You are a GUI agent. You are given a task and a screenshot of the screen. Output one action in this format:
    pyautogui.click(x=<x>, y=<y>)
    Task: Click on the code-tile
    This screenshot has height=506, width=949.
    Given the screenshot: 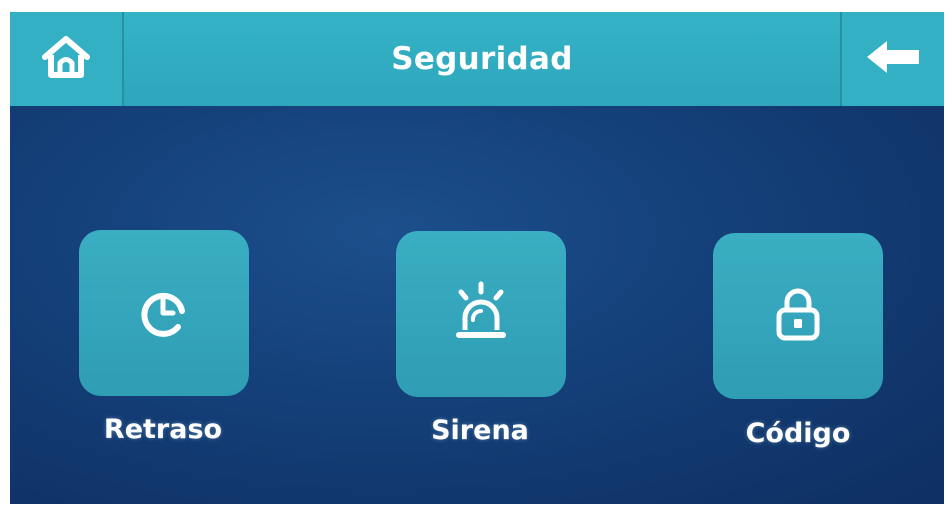 What is the action you would take?
    pyautogui.click(x=798, y=316)
    